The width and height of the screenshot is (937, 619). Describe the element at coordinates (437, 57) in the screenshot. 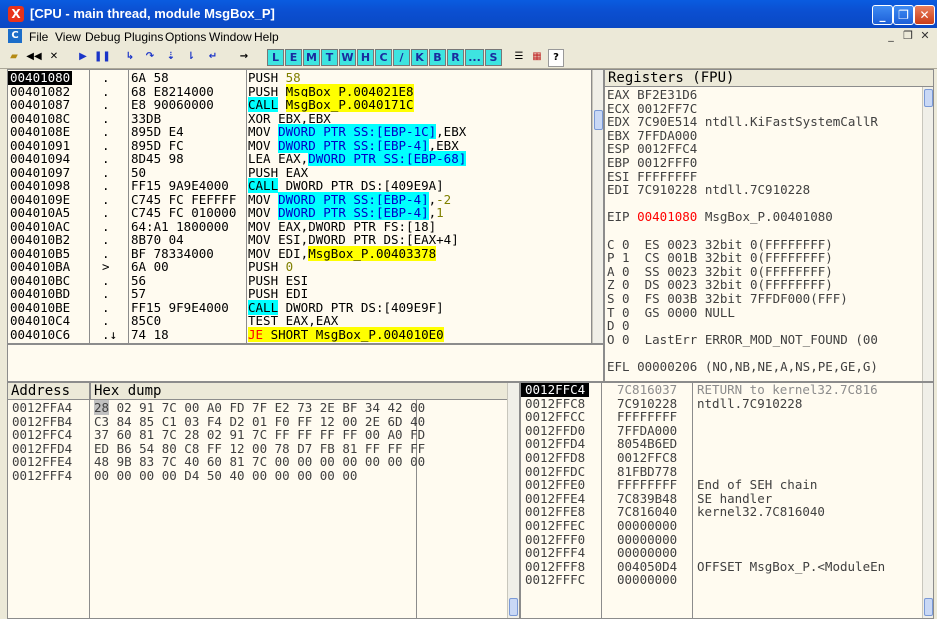

I see `breakpoints-window-button: B` at that location.